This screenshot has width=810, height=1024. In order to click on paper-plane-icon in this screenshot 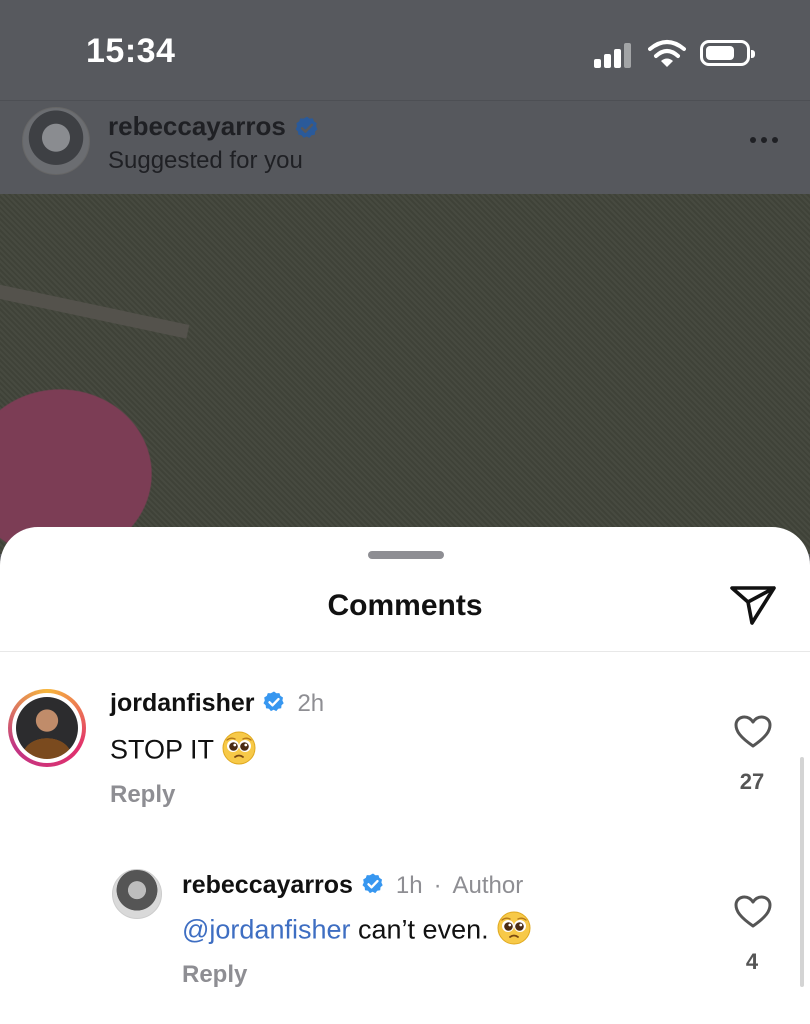, I will do `click(753, 605)`.